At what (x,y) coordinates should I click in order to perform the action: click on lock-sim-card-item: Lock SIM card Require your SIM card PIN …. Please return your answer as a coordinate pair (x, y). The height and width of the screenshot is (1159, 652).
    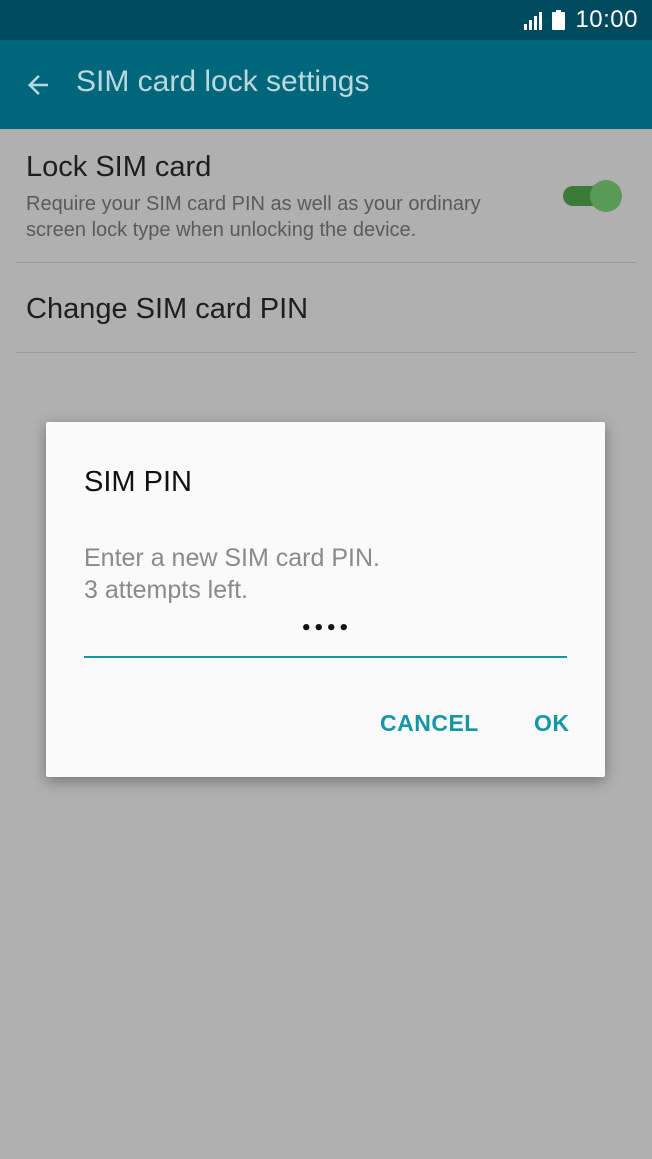
    Looking at the image, I should click on (326, 195).